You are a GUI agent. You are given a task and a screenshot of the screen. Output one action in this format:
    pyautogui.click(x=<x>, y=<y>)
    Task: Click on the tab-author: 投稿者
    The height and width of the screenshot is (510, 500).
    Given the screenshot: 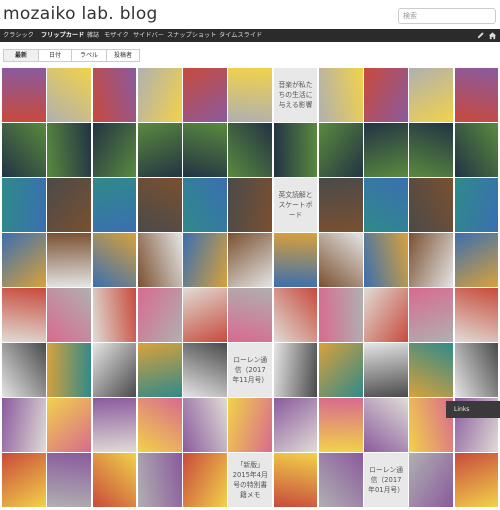 What is the action you would take?
    pyautogui.click(x=123, y=55)
    